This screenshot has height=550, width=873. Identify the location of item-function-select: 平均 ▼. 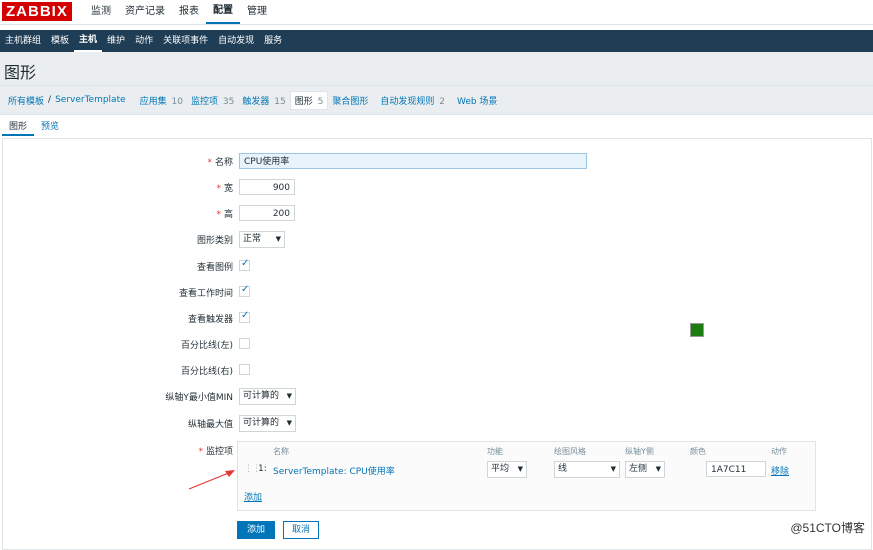
(507, 469).